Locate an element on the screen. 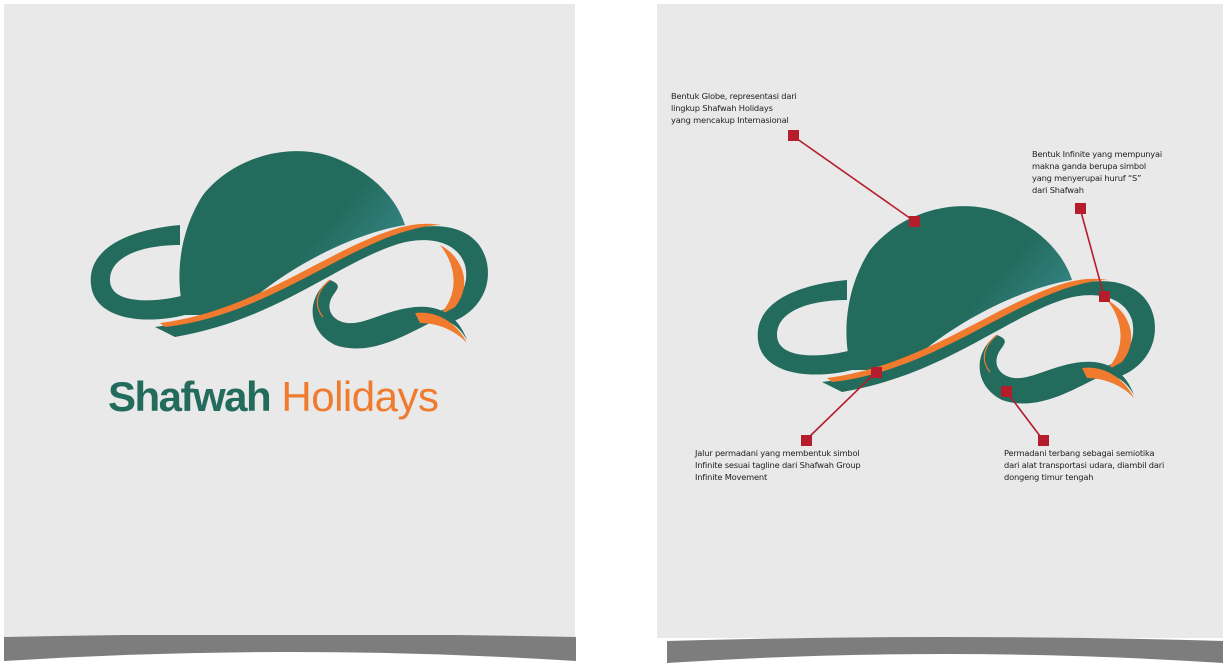 This screenshot has width=1224, height=665. callout-line-globe is located at coordinates (853, 178).